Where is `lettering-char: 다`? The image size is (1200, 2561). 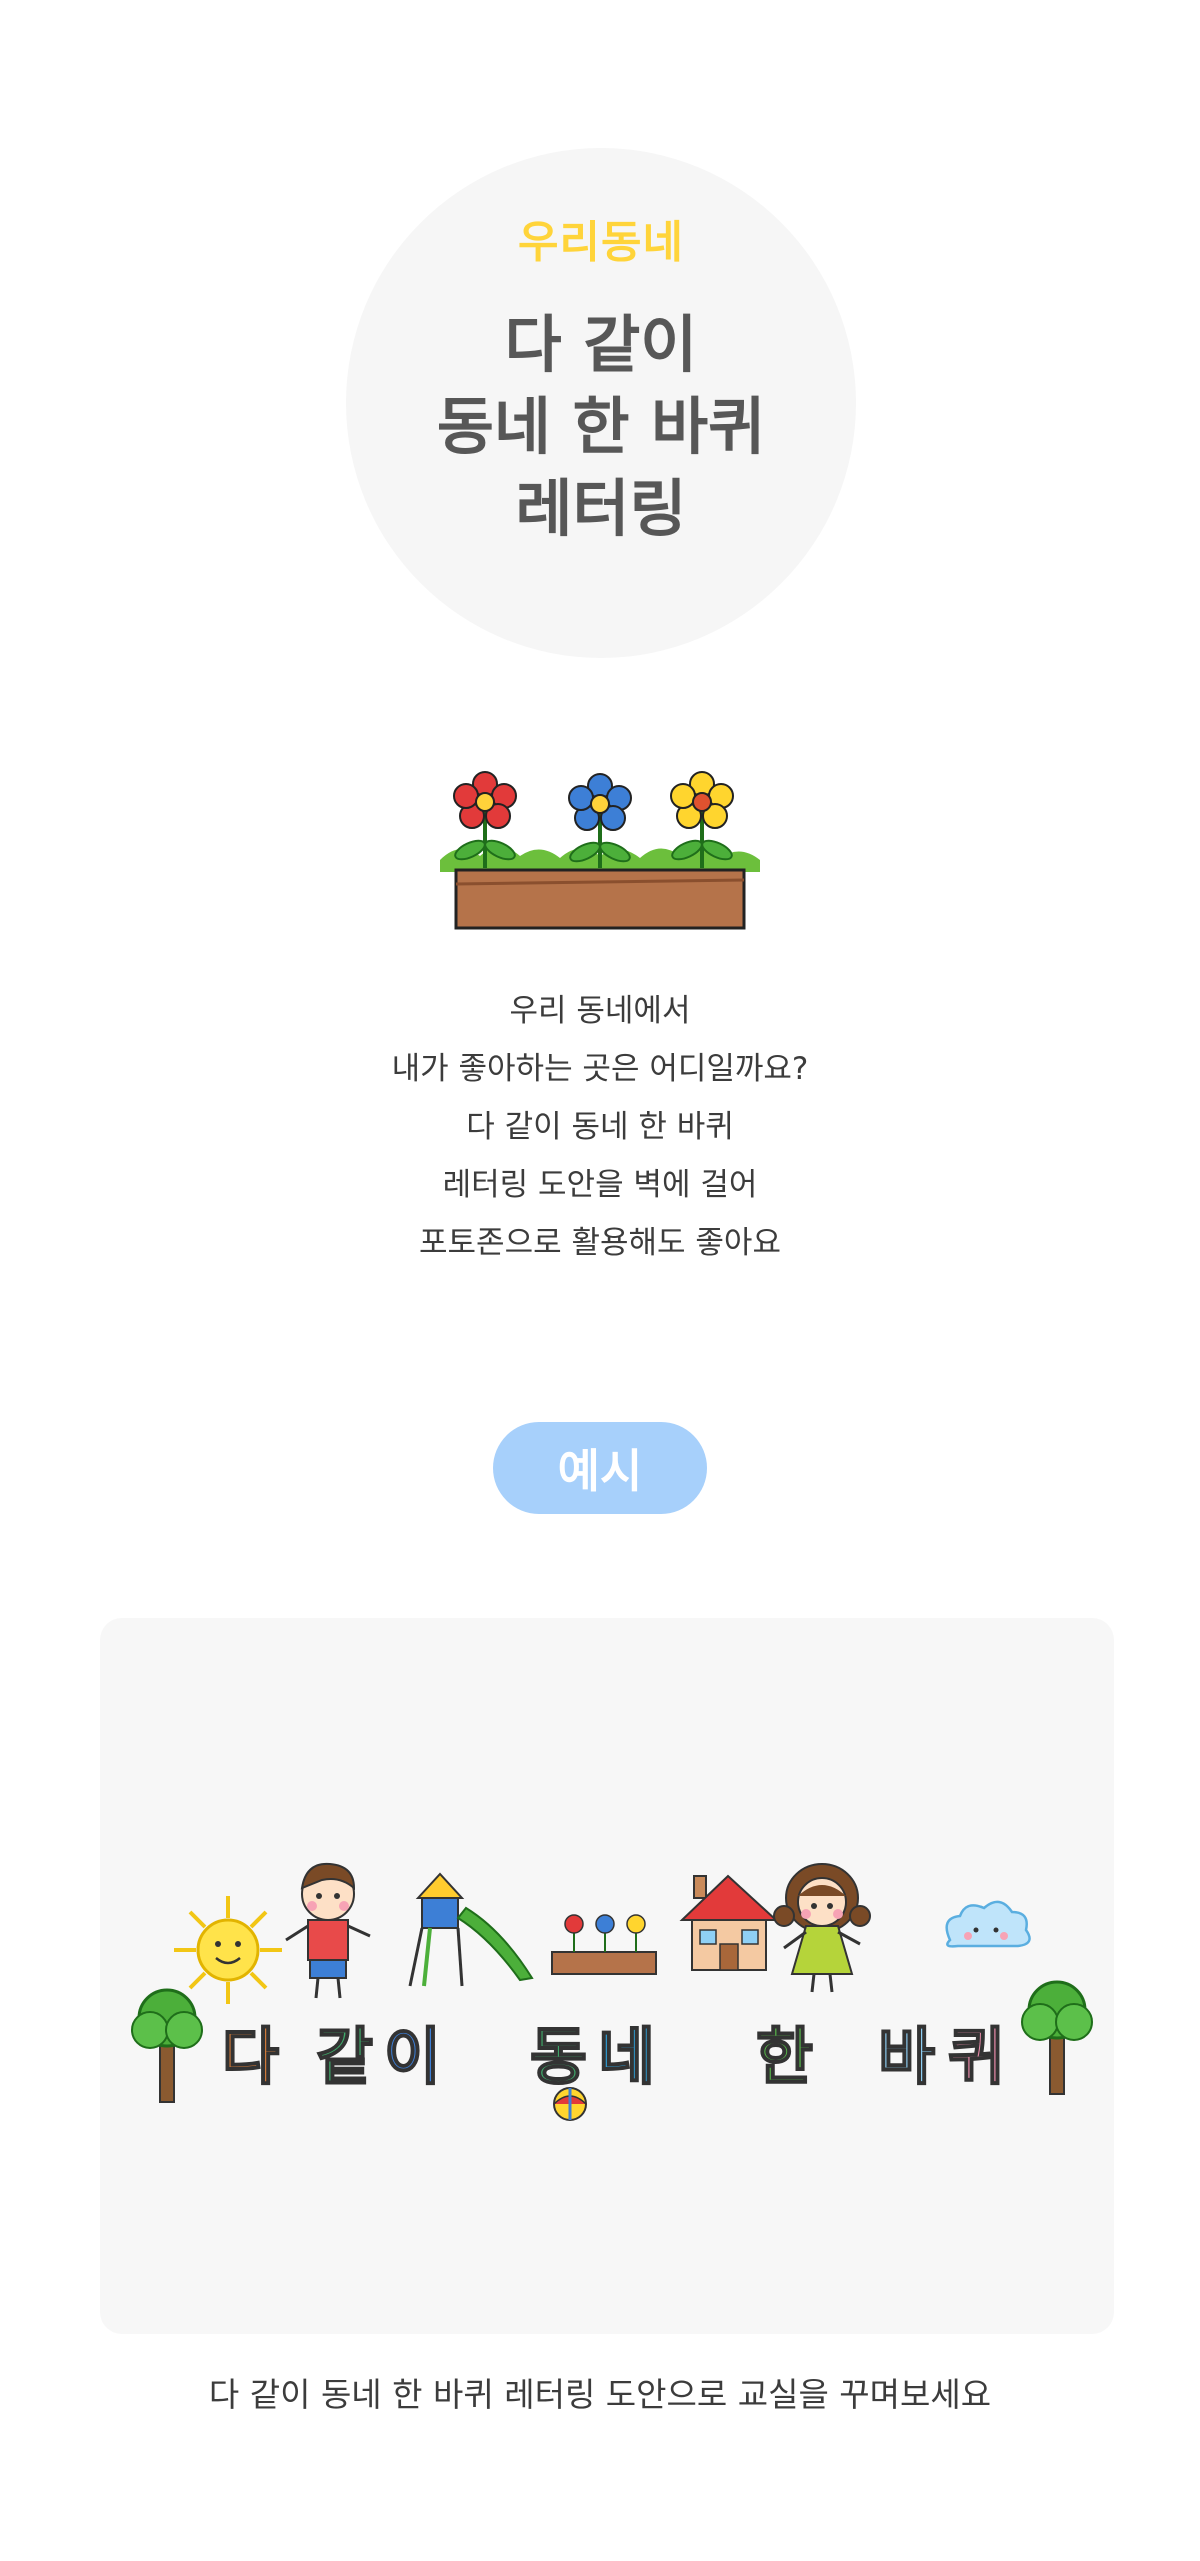 lettering-char: 다 is located at coordinates (250, 2056).